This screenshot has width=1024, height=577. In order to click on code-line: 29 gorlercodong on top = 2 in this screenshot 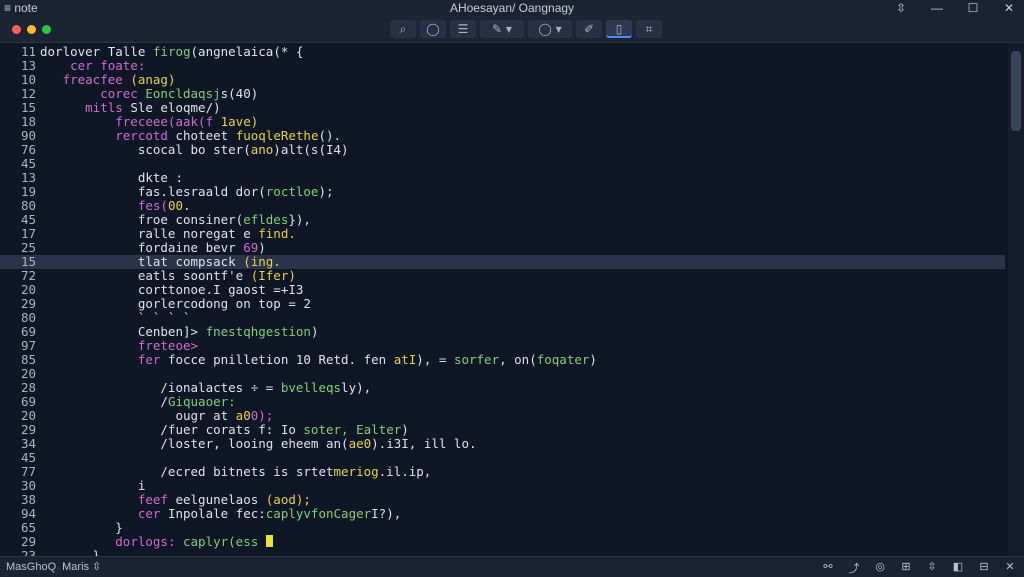, I will do `click(502, 304)`.